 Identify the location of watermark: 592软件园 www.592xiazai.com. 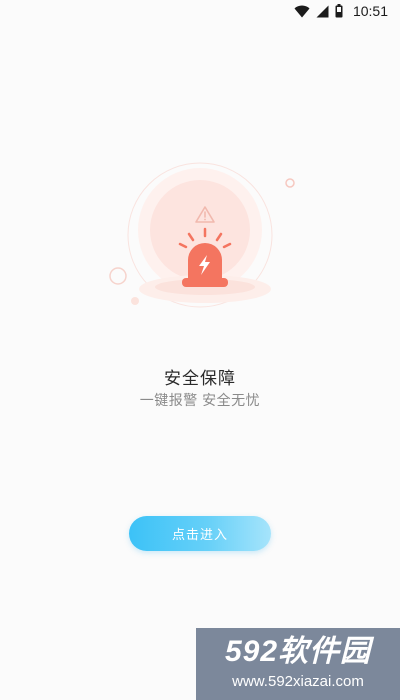
(298, 664).